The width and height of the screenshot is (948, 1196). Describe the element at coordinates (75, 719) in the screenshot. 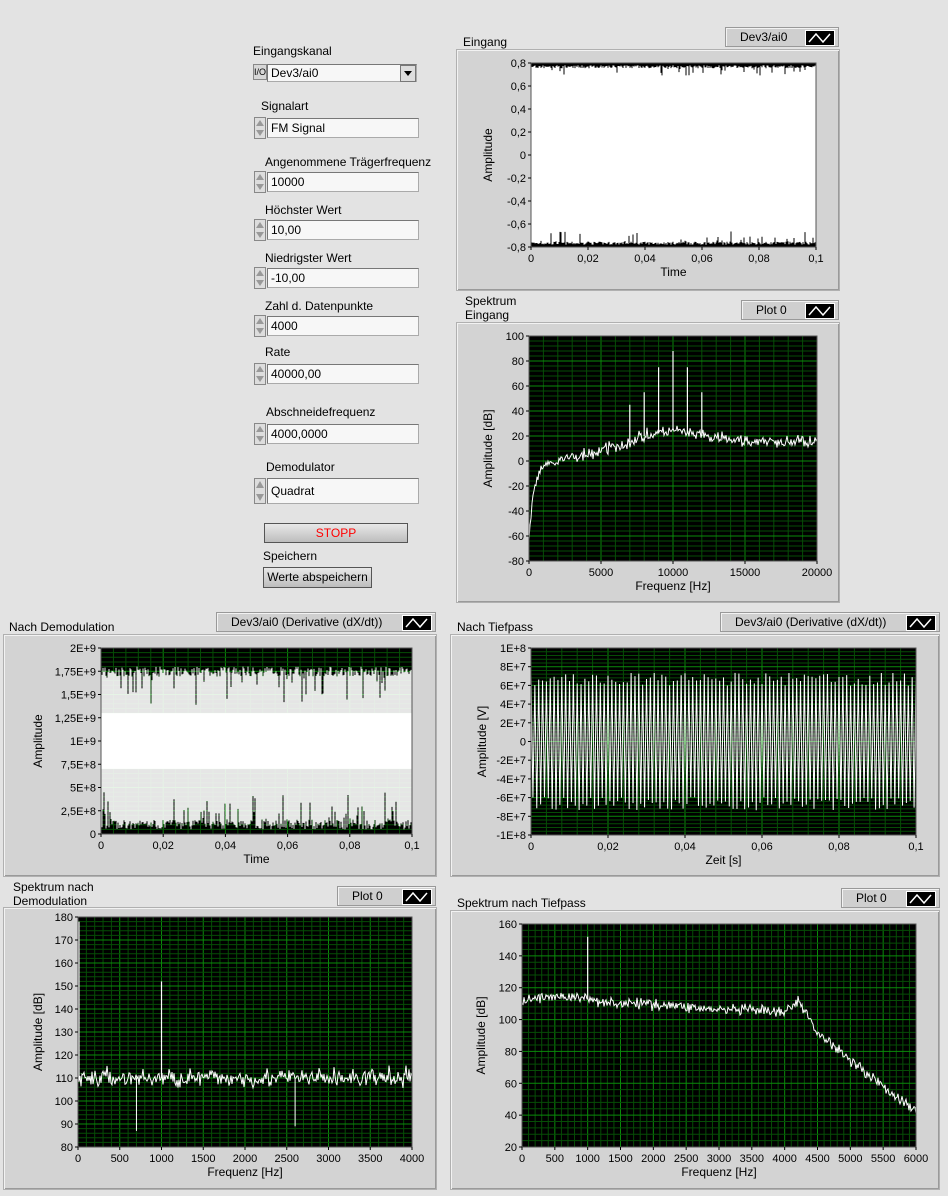

I see `demod-ytick-label: 1,25E+9` at that location.